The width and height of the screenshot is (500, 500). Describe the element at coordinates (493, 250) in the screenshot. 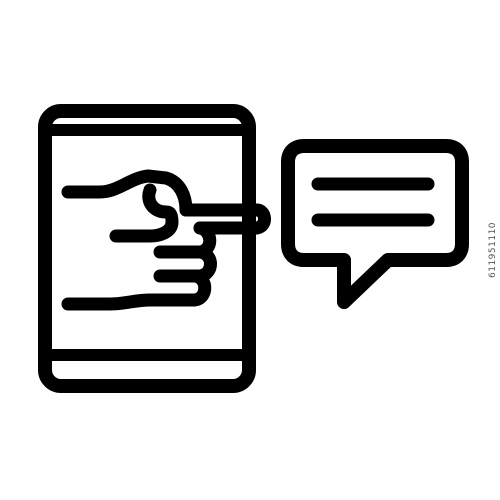

I see `stock-image-id: 611951110` at that location.